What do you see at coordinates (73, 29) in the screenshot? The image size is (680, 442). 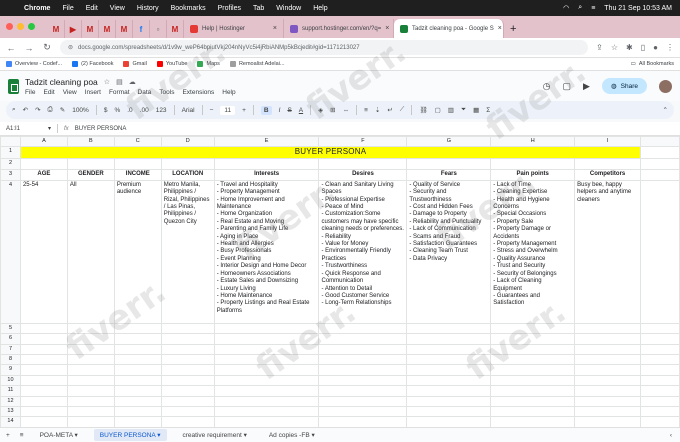 I see `pinned-tab-youtube: ▶` at bounding box center [73, 29].